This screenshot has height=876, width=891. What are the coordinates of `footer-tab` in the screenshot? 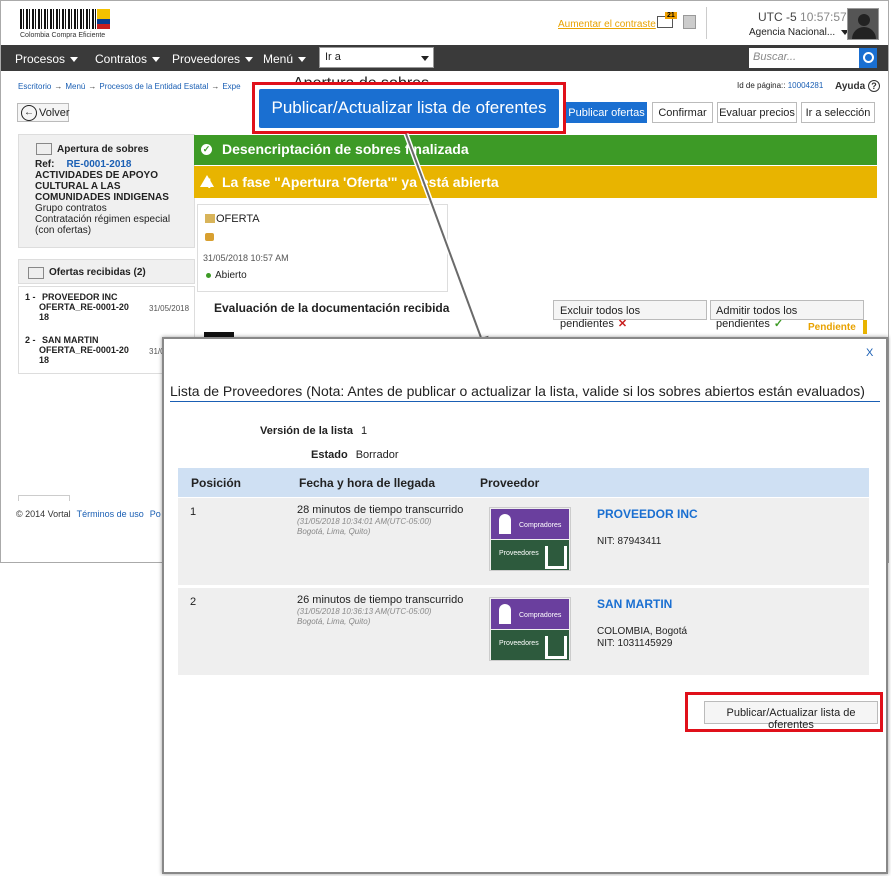 It's located at (44, 498).